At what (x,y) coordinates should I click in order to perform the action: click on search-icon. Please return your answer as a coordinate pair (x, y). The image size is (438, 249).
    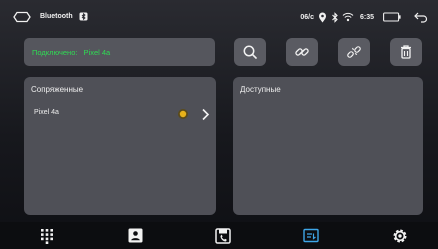
    Looking at the image, I should click on (250, 52).